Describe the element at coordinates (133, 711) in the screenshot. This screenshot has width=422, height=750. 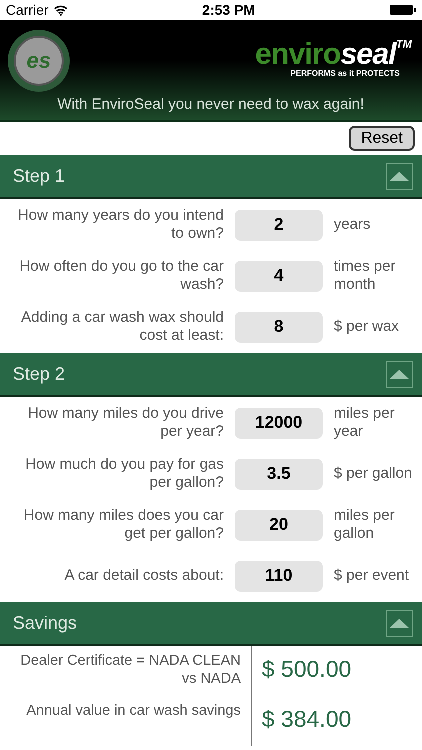
I see `savings-label: Annual value in car wash savings` at that location.